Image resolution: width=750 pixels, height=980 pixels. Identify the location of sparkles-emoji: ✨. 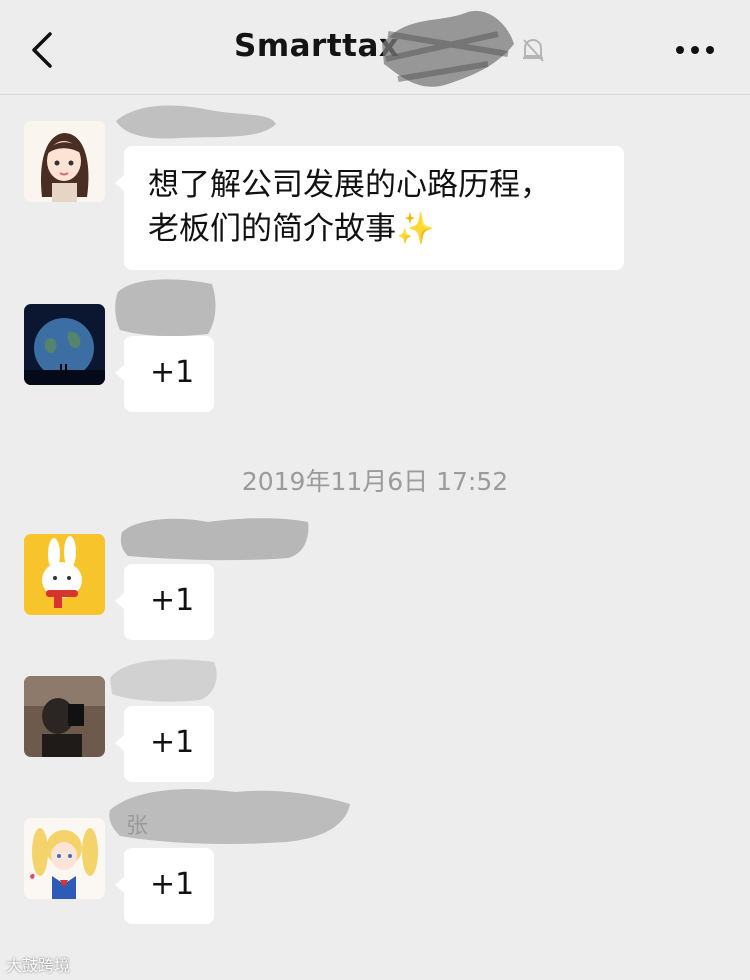
(415, 229).